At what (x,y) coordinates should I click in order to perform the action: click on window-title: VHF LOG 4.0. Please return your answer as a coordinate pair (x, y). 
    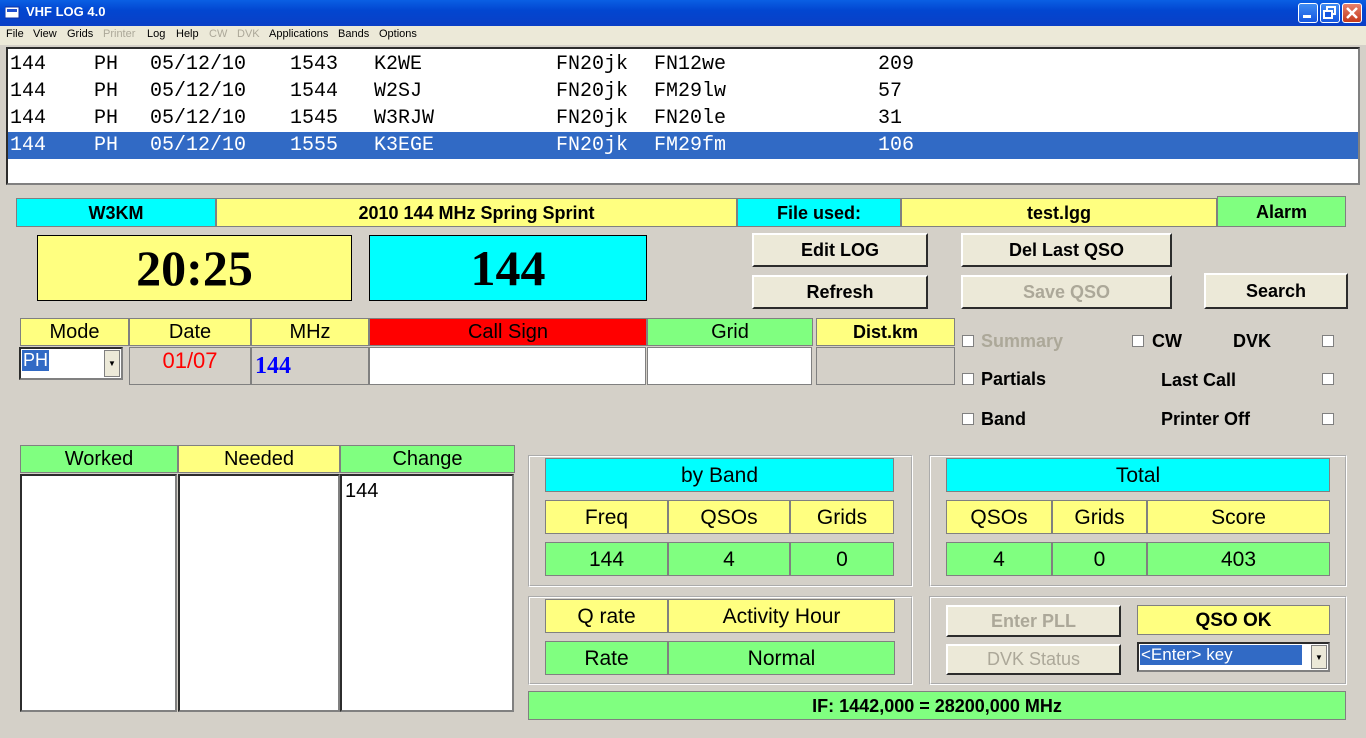
    Looking at the image, I should click on (66, 11).